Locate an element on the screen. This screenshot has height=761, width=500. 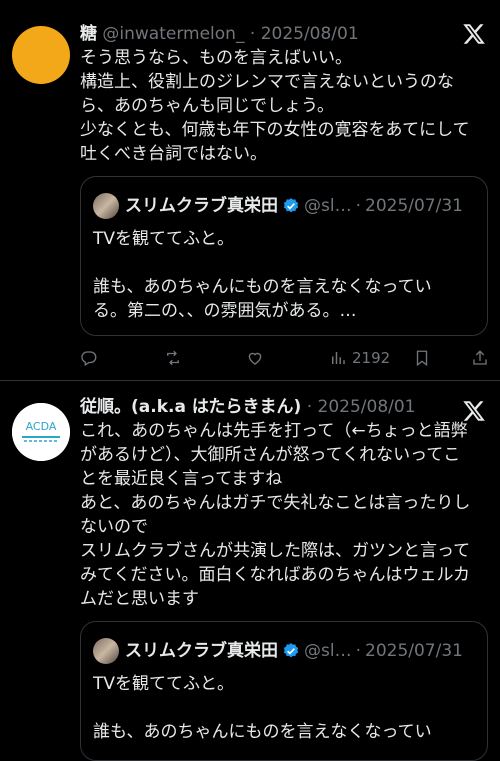
tweet-text-line: ら、あのちゃんも同じでしょう。 is located at coordinates (207, 106).